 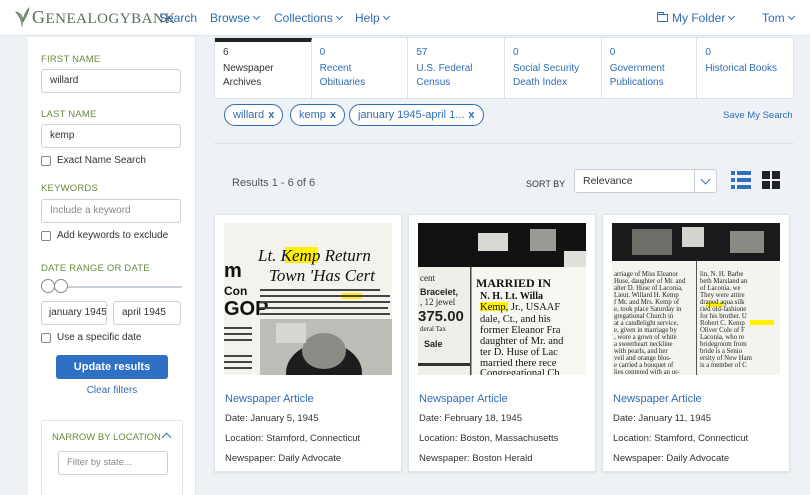 What do you see at coordinates (71, 59) in the screenshot?
I see `first-name-label: FIRST NAME` at bounding box center [71, 59].